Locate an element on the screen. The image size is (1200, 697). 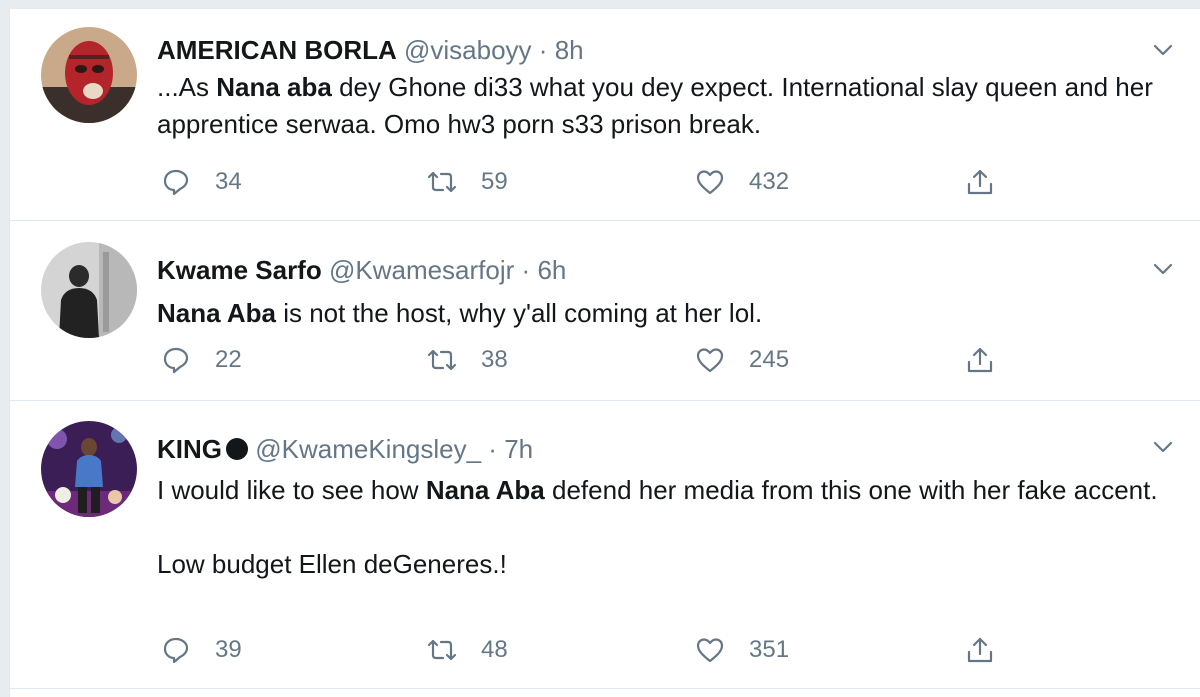
like-count: 432 is located at coordinates (769, 181).